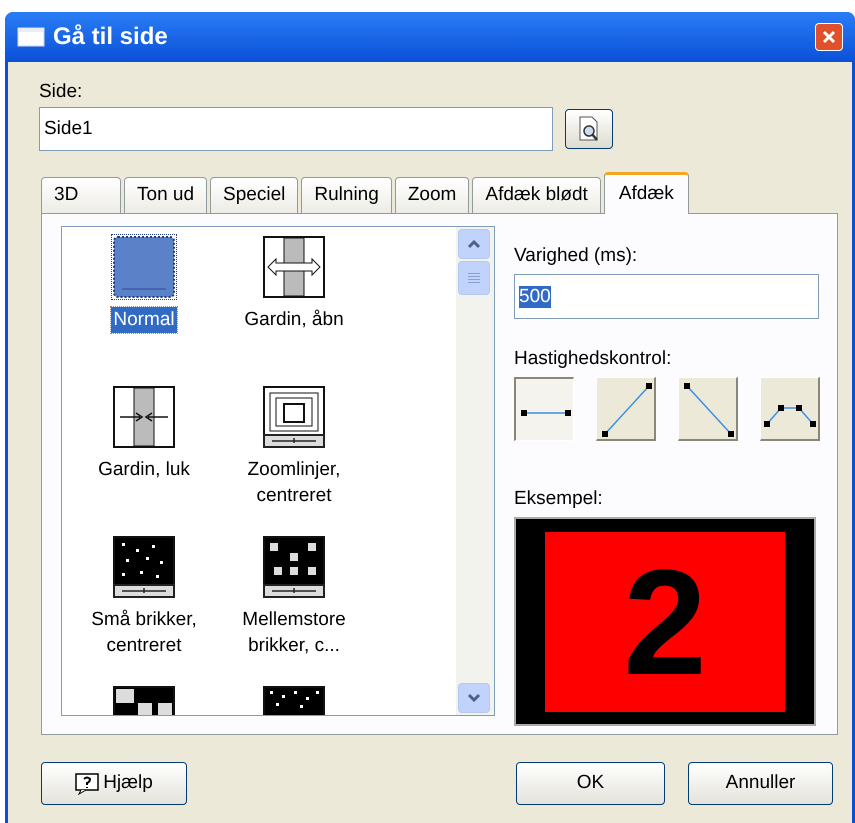  What do you see at coordinates (475, 471) in the screenshot?
I see `scrollbar` at bounding box center [475, 471].